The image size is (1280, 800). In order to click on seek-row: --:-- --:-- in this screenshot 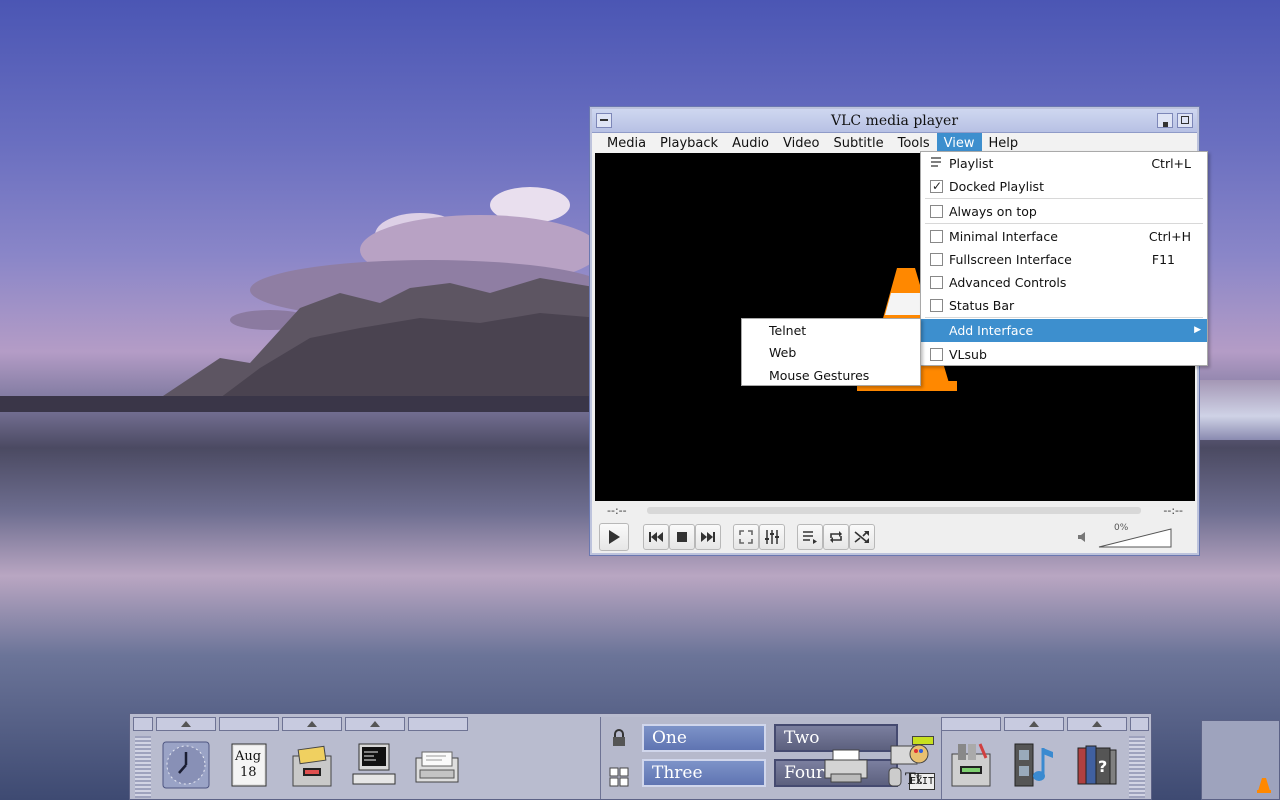, I will do `click(895, 510)`.